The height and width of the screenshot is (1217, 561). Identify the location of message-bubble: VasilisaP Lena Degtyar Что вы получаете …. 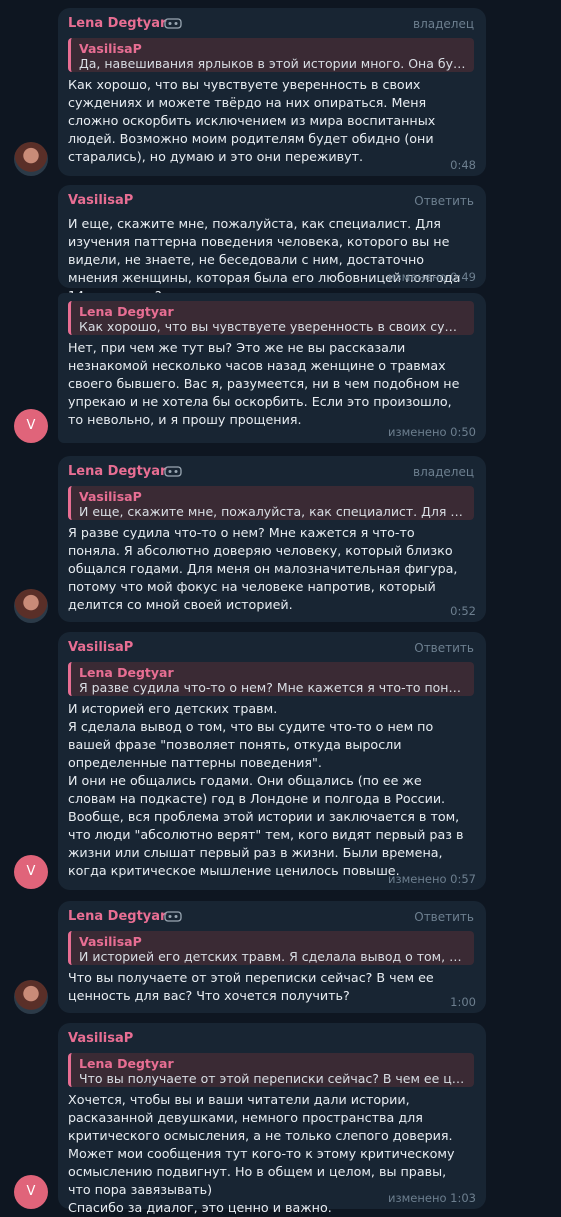
(272, 1119).